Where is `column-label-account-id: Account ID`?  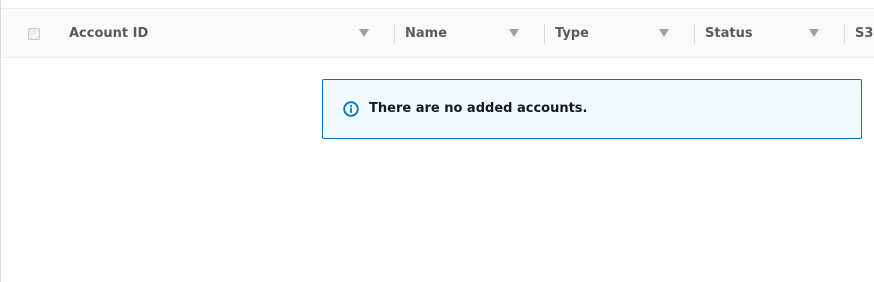 column-label-account-id: Account ID is located at coordinates (109, 33).